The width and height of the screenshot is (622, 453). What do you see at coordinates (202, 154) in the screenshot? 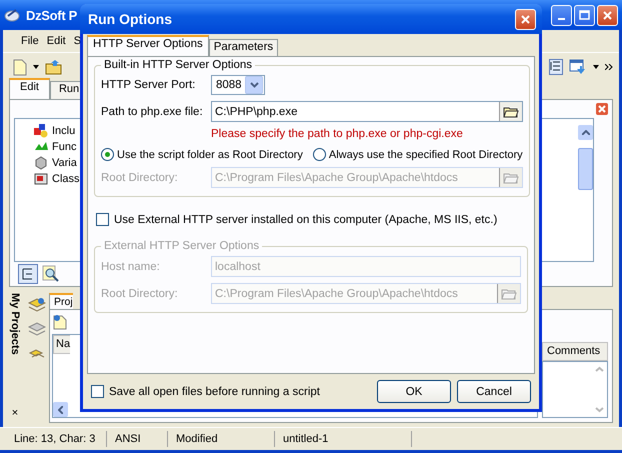
I see `radio-button: Use the script folder as Root Directory` at bounding box center [202, 154].